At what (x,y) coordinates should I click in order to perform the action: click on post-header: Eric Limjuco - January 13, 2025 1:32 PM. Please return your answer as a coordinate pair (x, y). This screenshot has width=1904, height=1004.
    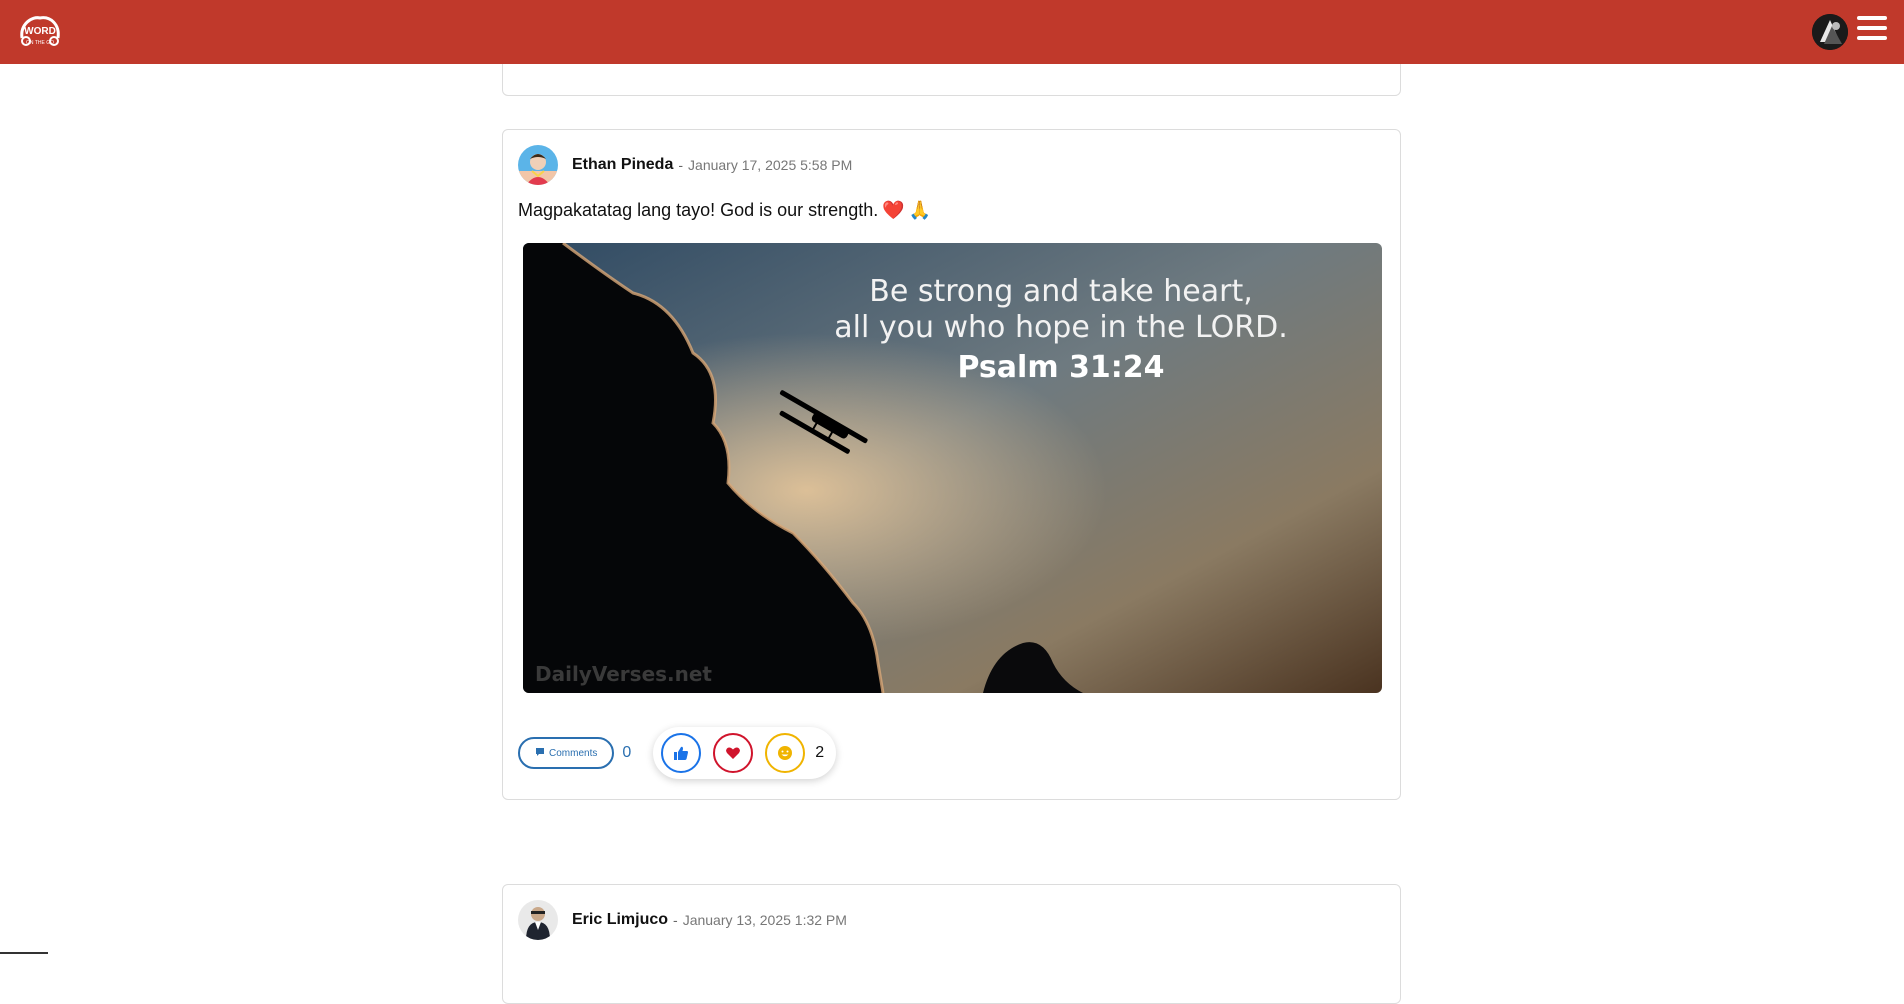
    Looking at the image, I should click on (682, 920).